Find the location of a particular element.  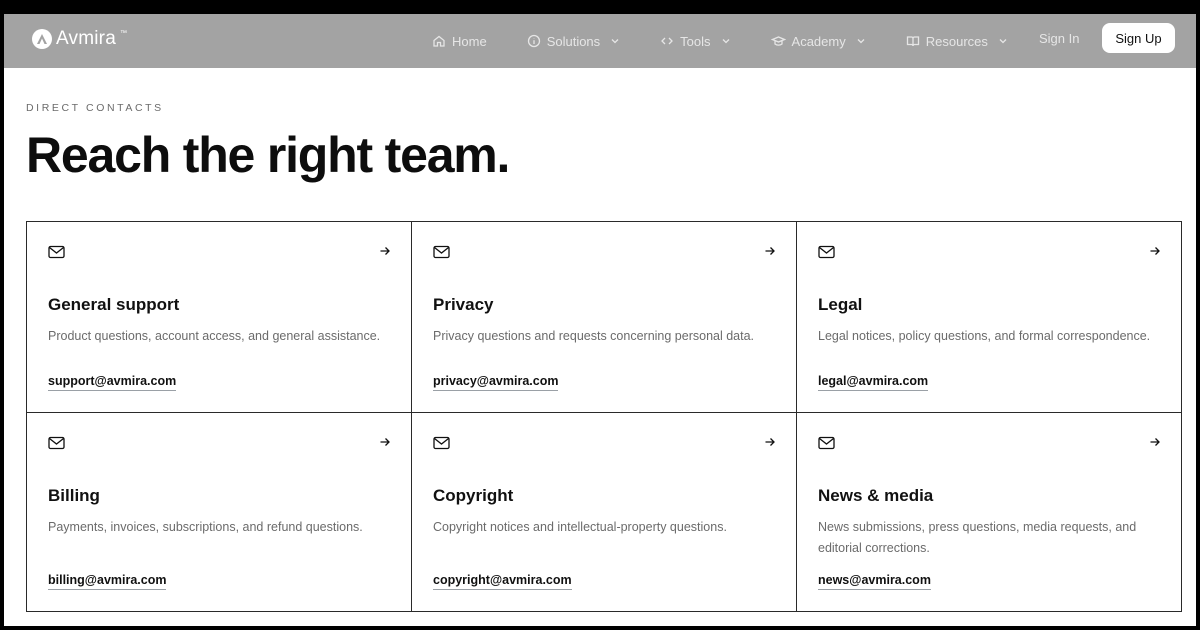

brand-name: Avmira is located at coordinates (86, 38).